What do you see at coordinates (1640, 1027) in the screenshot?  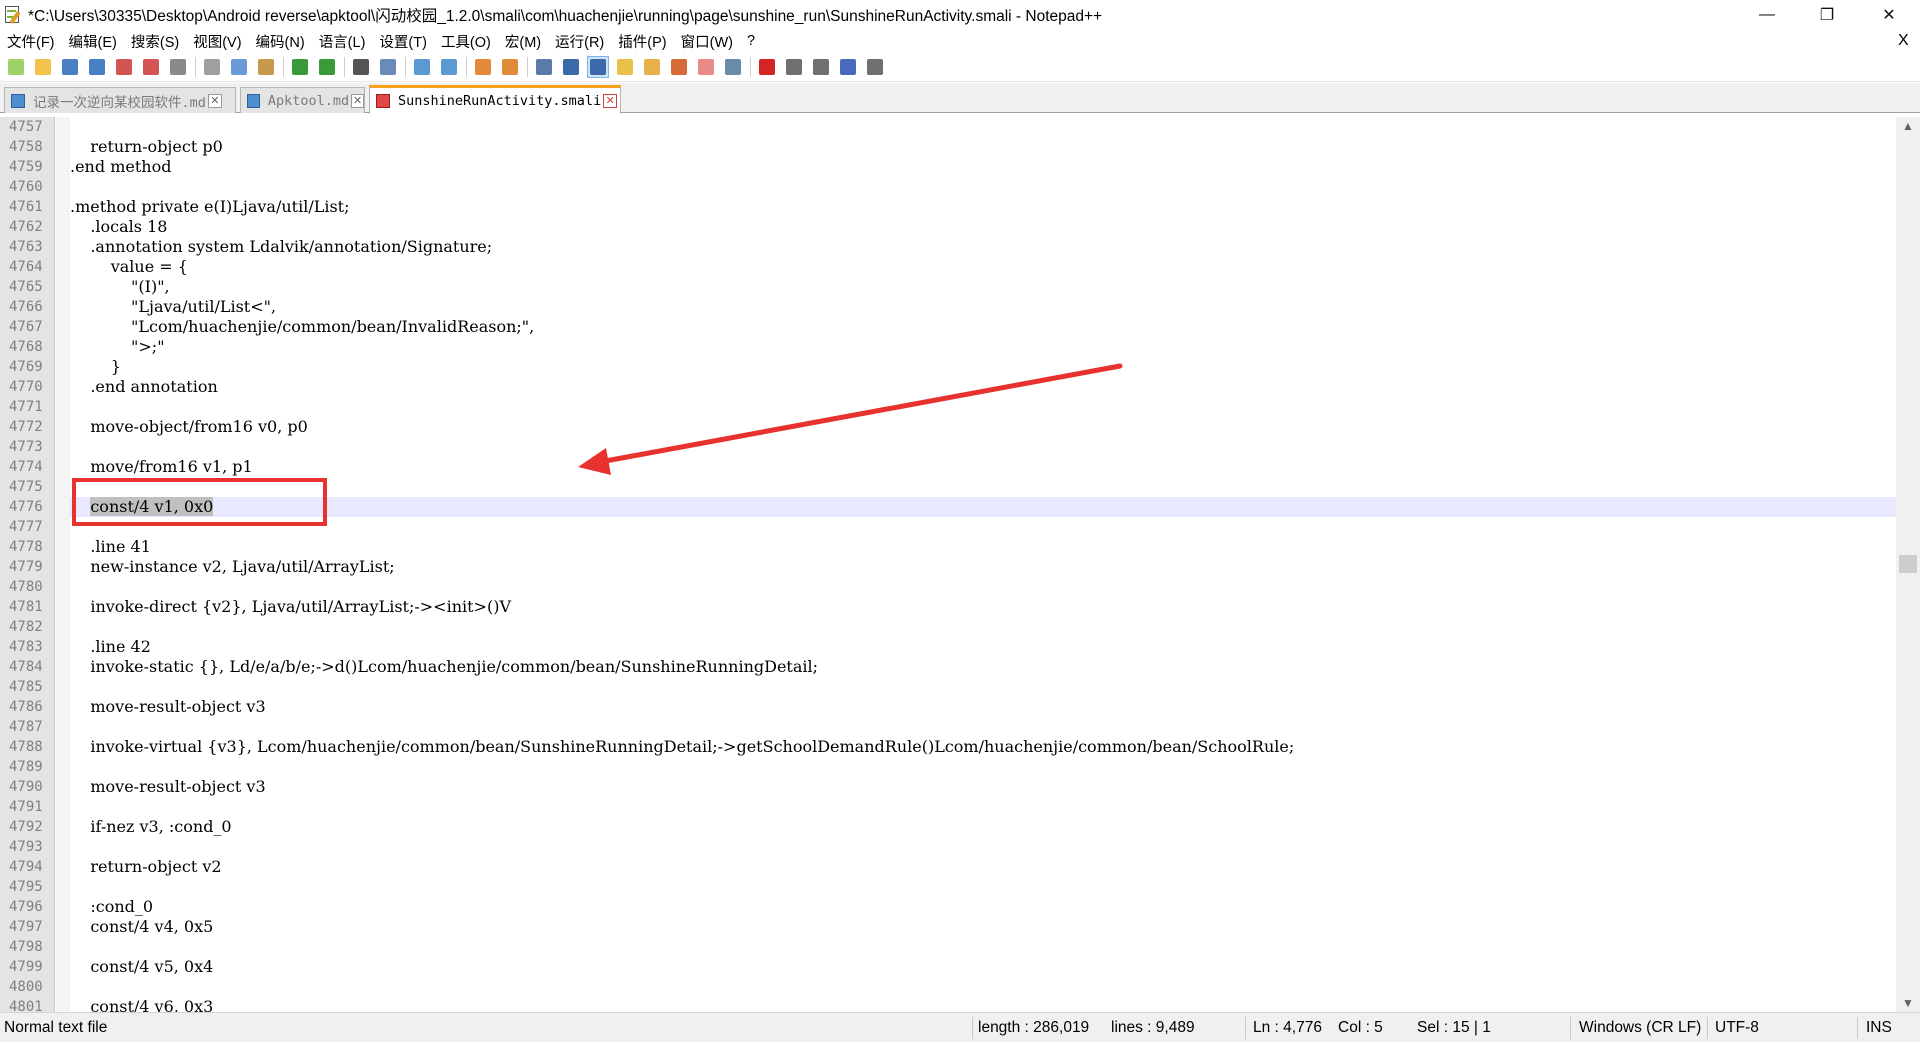 I see `status-eol: Windows (CR LF)` at bounding box center [1640, 1027].